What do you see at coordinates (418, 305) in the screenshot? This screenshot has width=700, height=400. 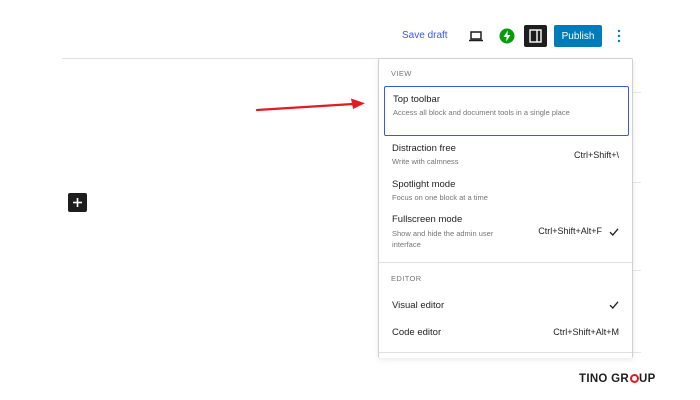 I see `menu-item-title: Visual editor` at bounding box center [418, 305].